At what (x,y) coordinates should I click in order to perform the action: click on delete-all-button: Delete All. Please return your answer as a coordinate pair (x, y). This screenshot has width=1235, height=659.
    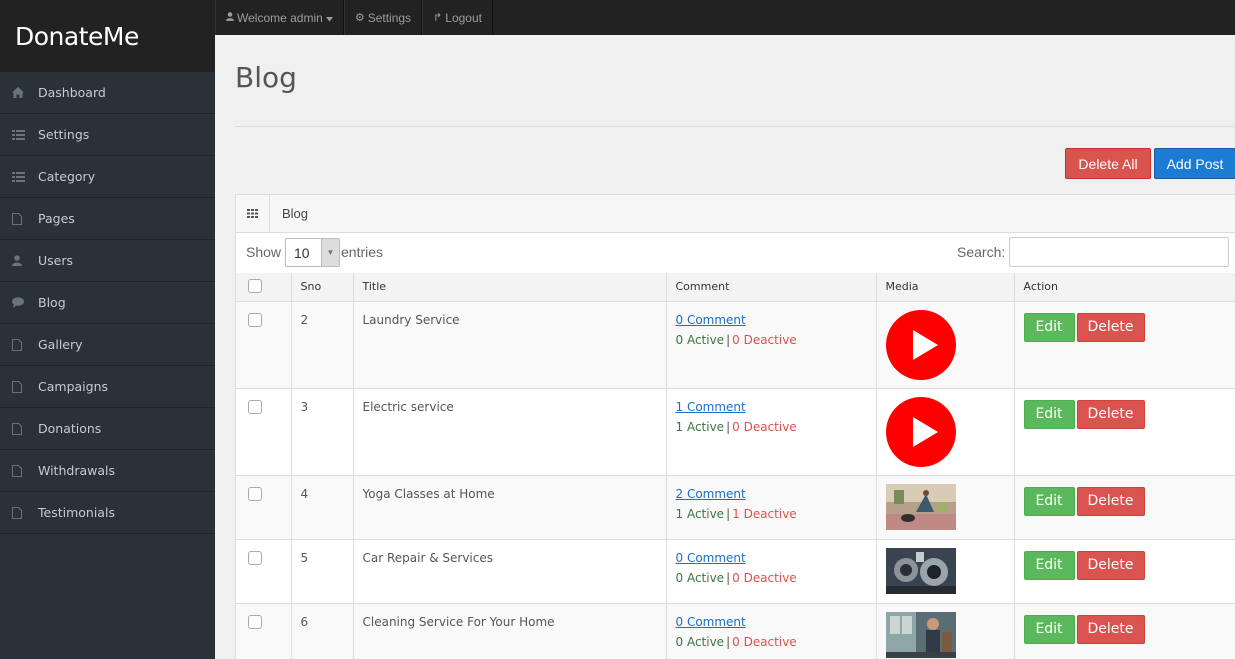
    Looking at the image, I should click on (1108, 163).